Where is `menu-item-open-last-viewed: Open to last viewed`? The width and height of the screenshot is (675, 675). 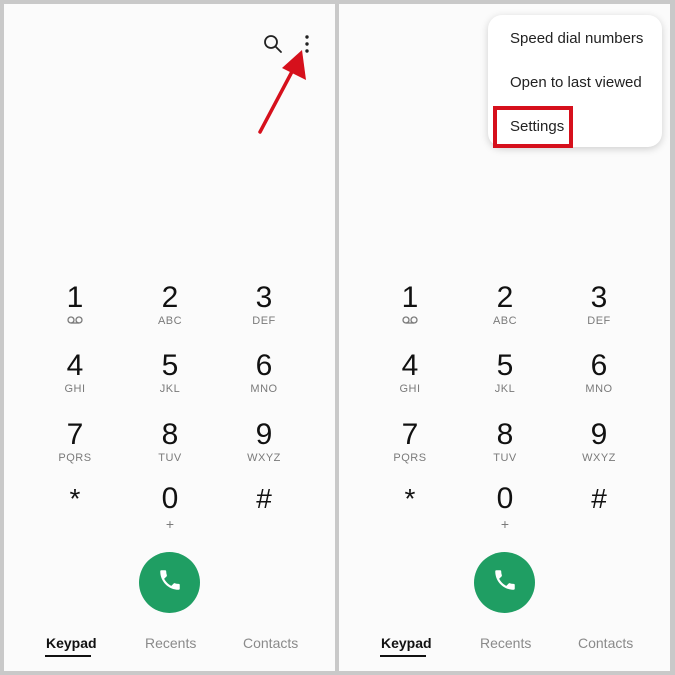 menu-item-open-last-viewed: Open to last viewed is located at coordinates (576, 82).